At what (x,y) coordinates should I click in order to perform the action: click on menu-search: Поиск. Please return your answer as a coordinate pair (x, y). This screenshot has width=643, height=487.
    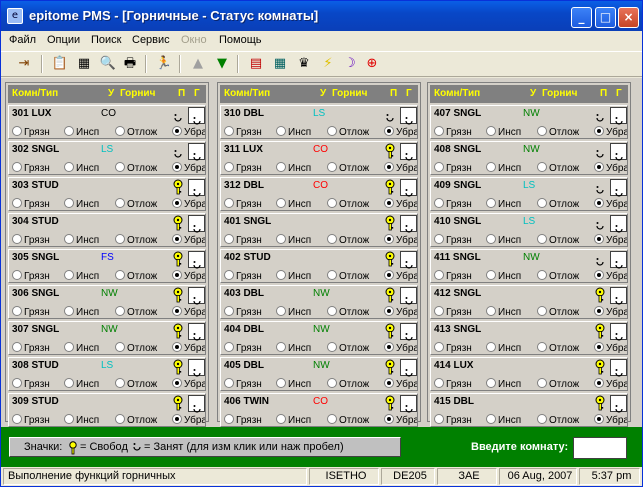
    Looking at the image, I should click on (106, 40).